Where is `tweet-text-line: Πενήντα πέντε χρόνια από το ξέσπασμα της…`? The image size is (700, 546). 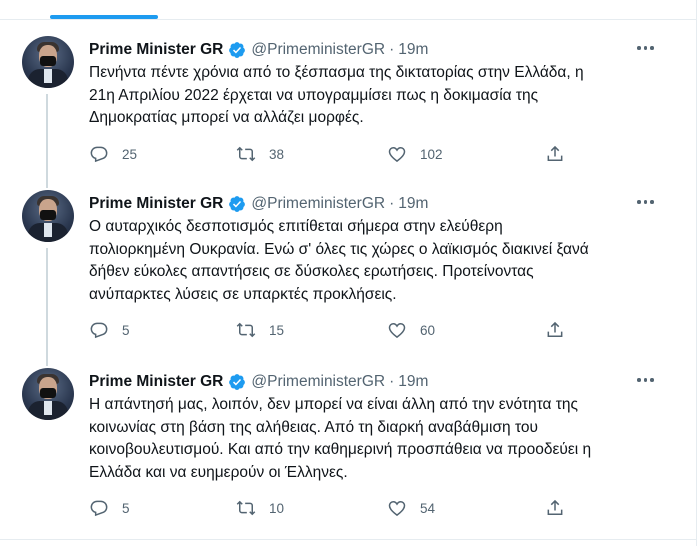 tweet-text-line: Πενήντα πέντε χρόνια από το ξέσπασμα της… is located at coordinates (336, 72).